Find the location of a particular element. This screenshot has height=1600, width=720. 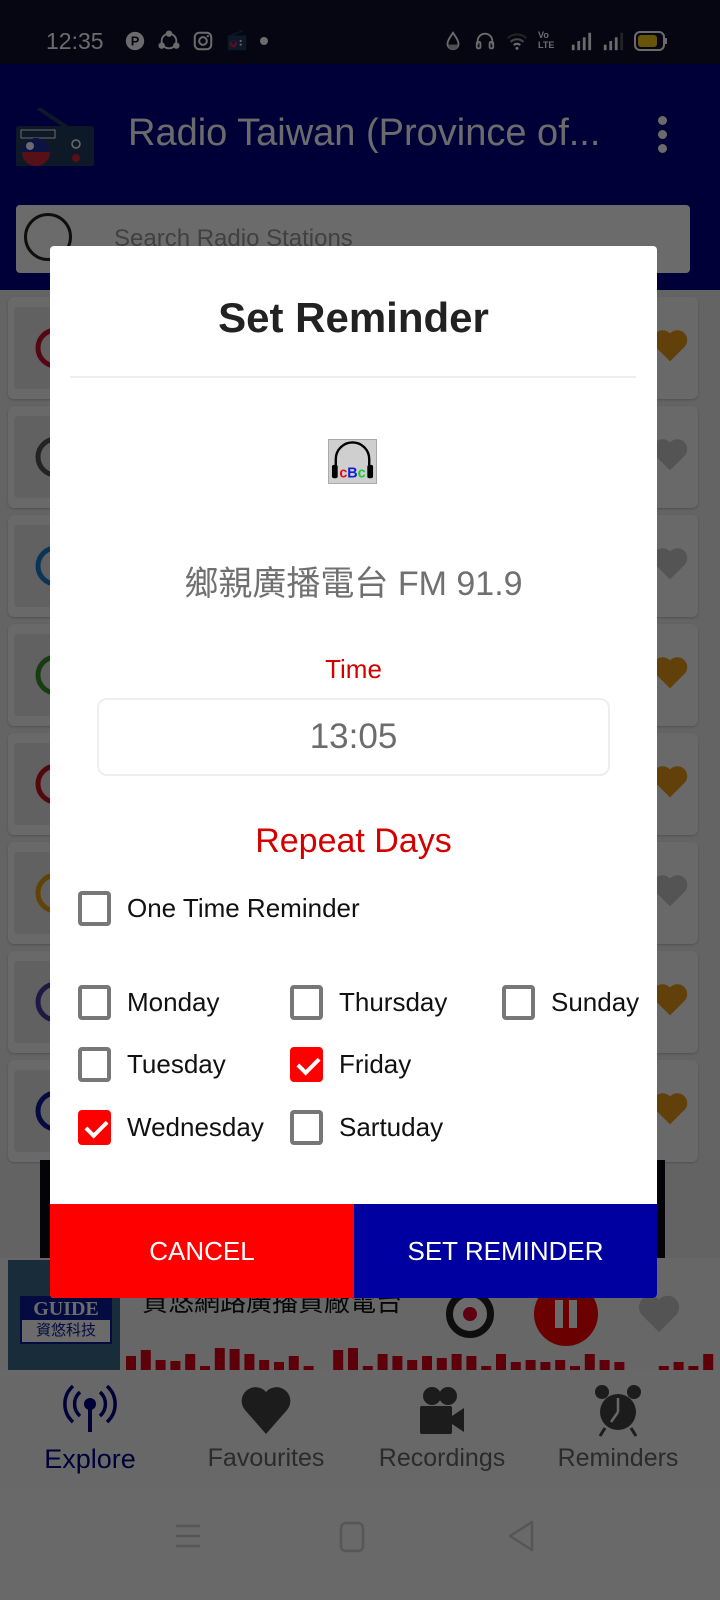

time-picker-field: 13:05 is located at coordinates (353, 737).